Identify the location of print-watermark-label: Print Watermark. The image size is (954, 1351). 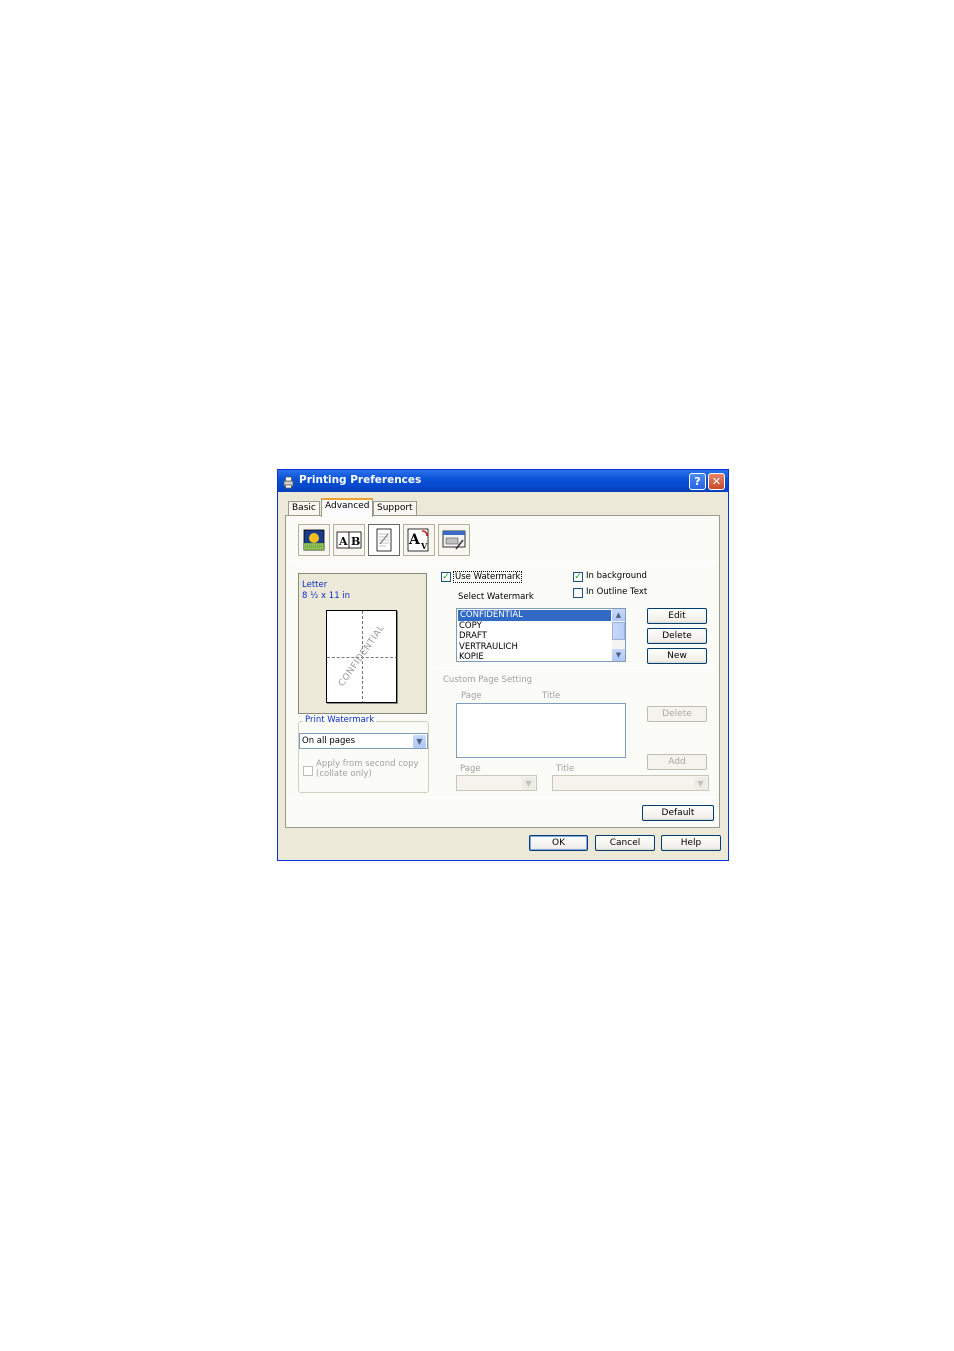
(340, 720).